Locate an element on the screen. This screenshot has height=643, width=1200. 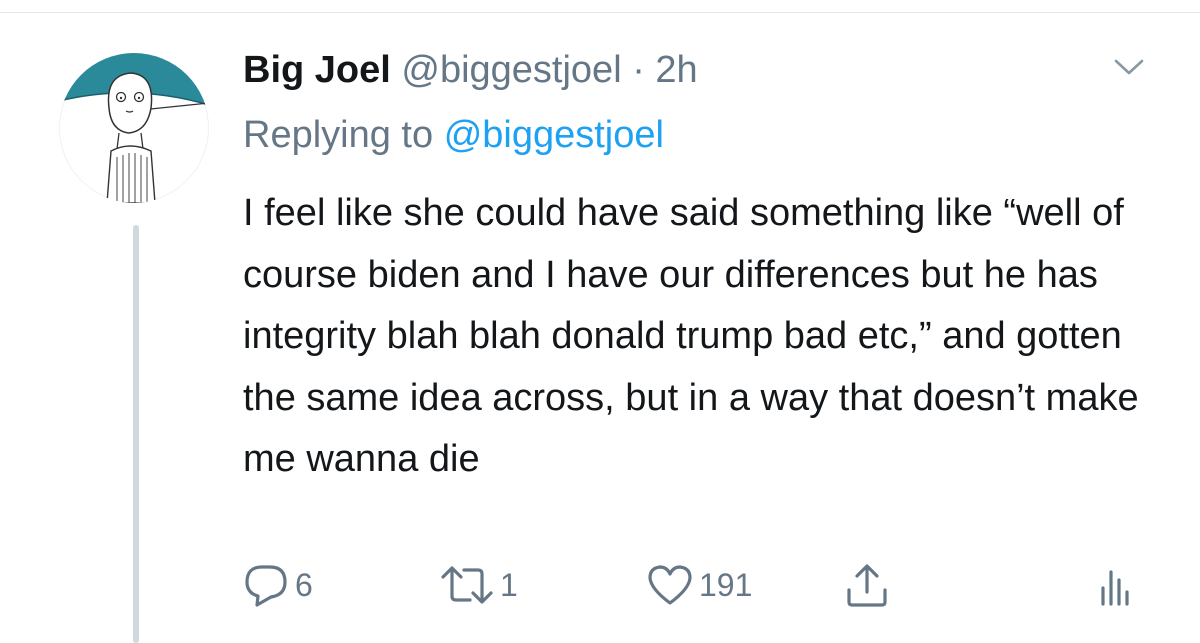
top-divider is located at coordinates (600, 12).